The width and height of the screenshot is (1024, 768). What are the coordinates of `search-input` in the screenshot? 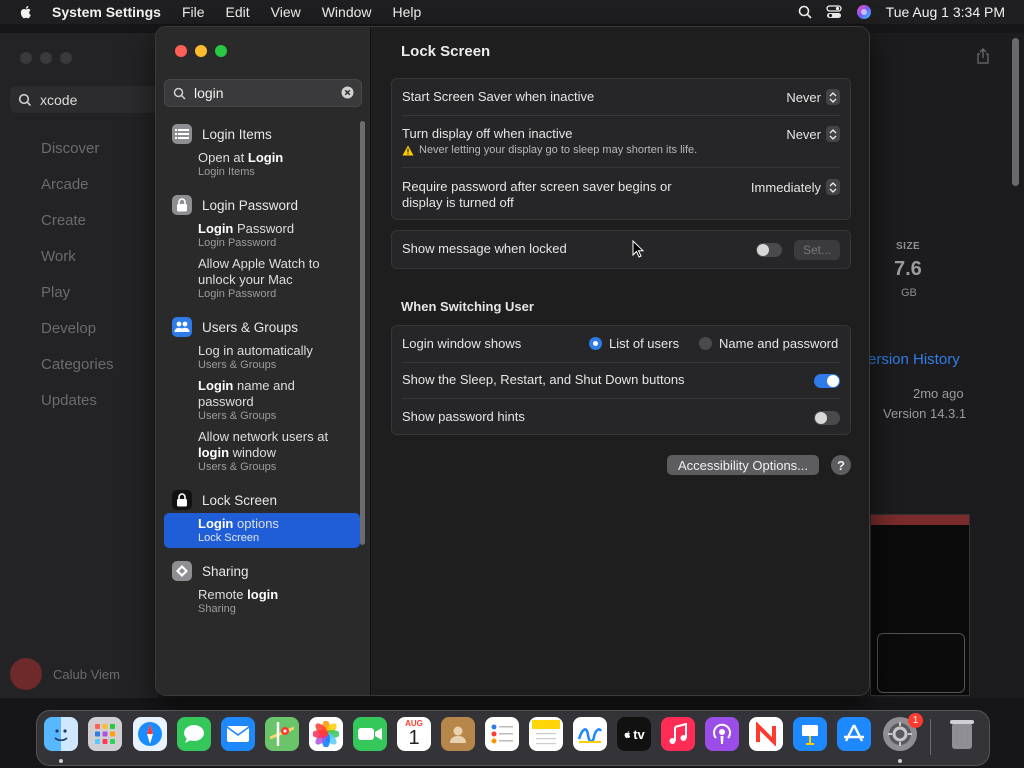 It's located at (264, 93).